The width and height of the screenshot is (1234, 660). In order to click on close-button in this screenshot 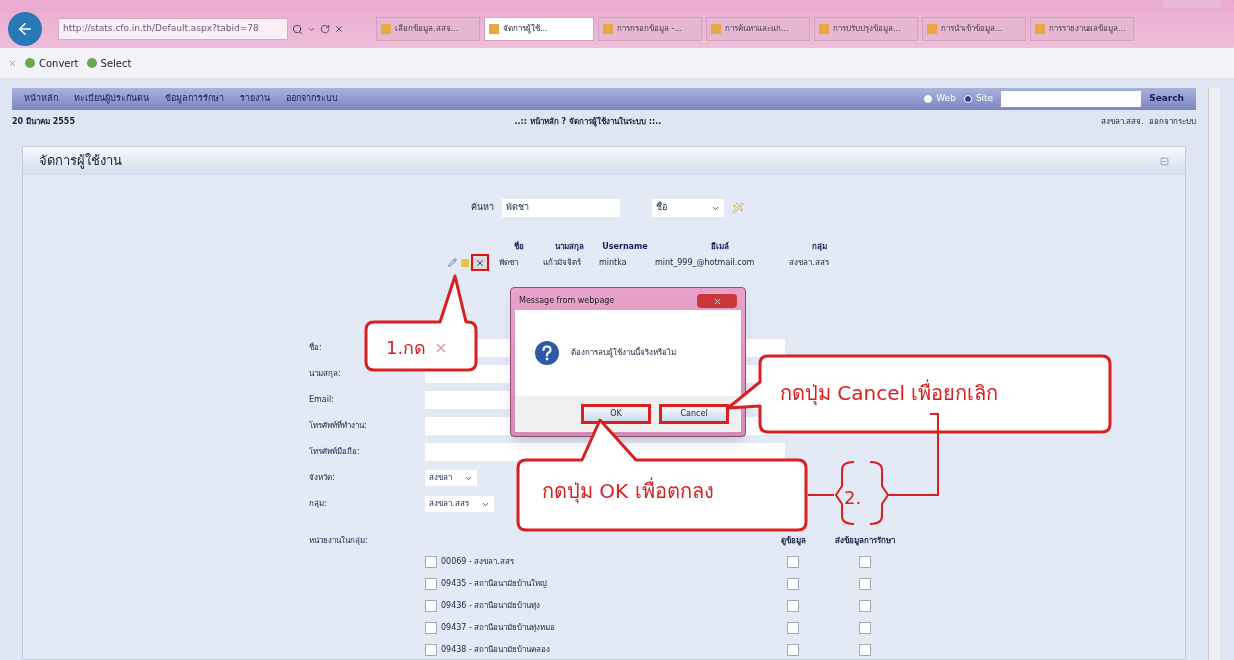, I will do `click(717, 301)`.